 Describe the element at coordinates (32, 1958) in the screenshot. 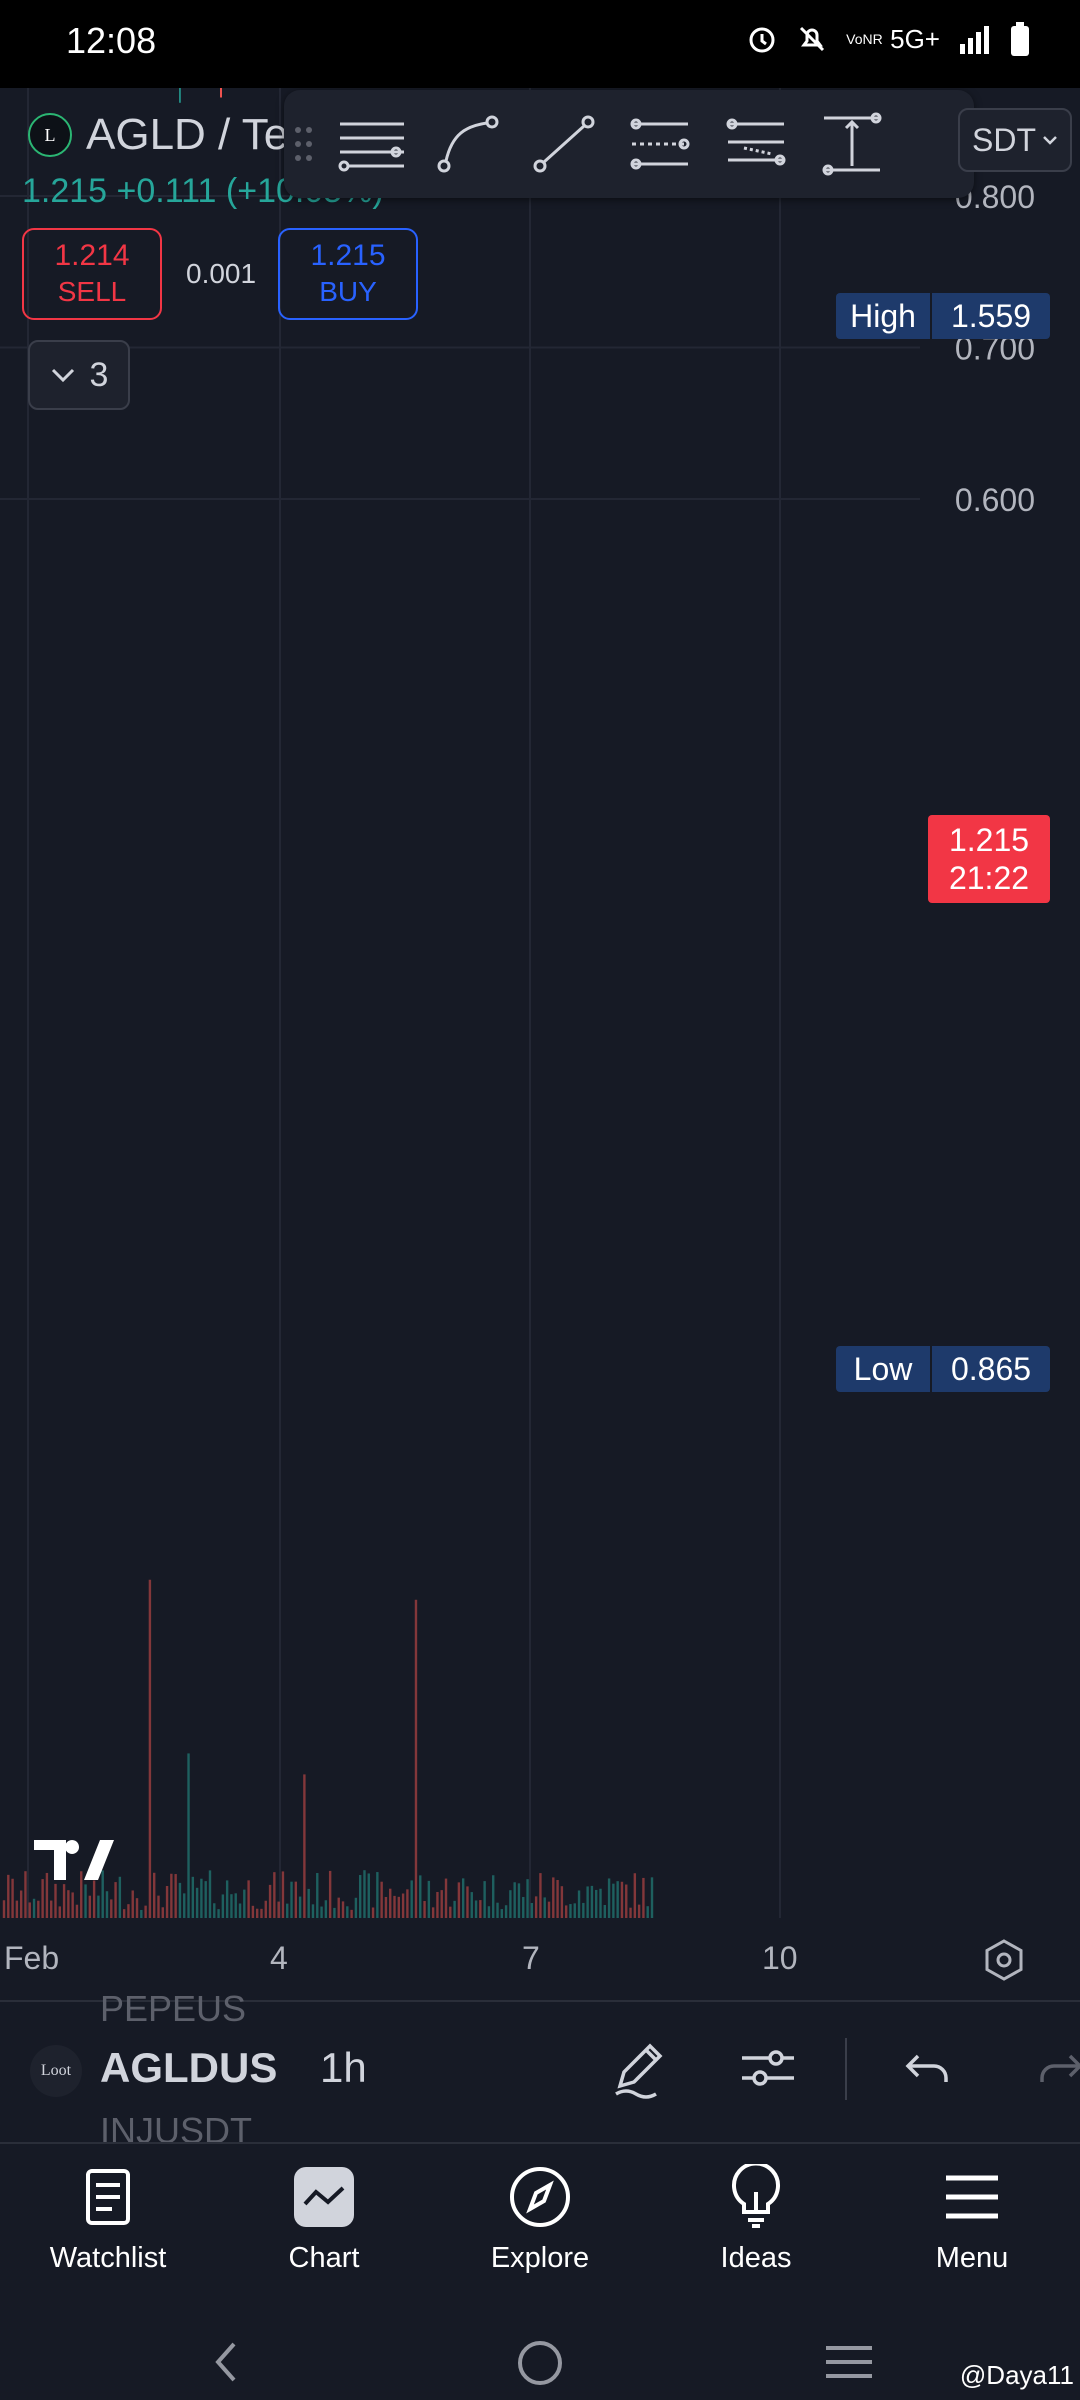

I see `x-tick-label: Feb` at that location.